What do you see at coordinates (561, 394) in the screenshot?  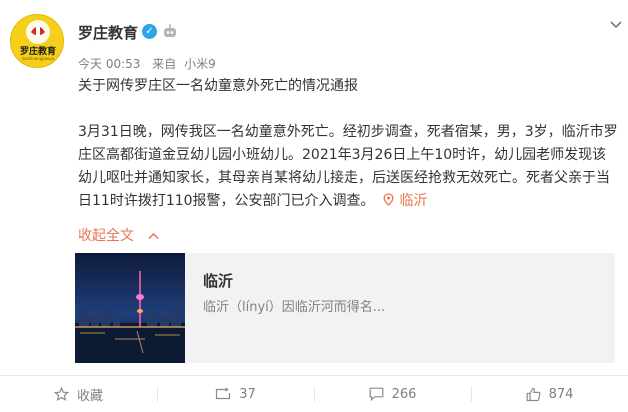 I see `like-count: 874` at bounding box center [561, 394].